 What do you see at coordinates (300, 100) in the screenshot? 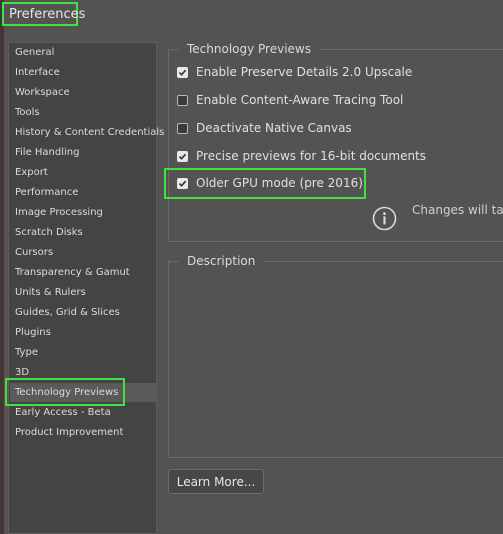
I see `option-label: Enable Content-Aware Tracing Tool` at bounding box center [300, 100].